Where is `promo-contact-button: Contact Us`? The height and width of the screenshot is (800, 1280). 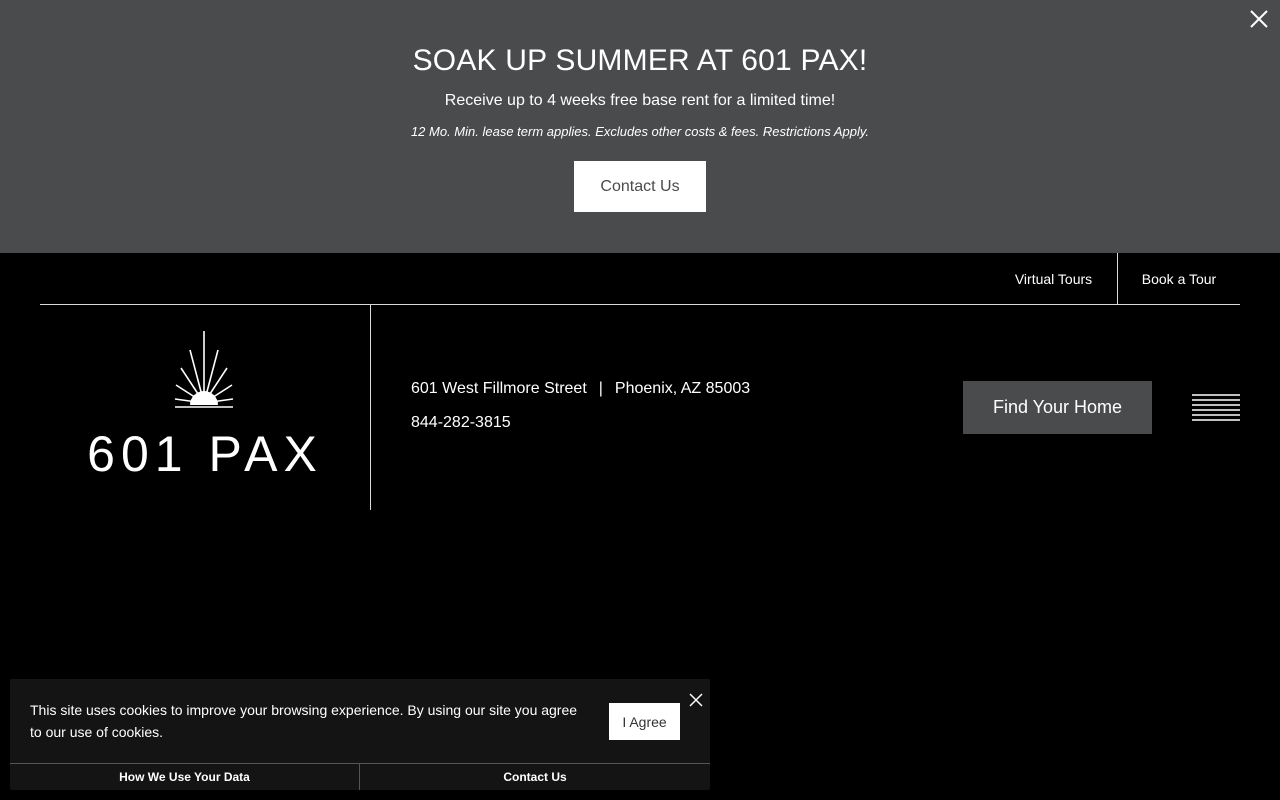
promo-contact-button: Contact Us is located at coordinates (640, 186).